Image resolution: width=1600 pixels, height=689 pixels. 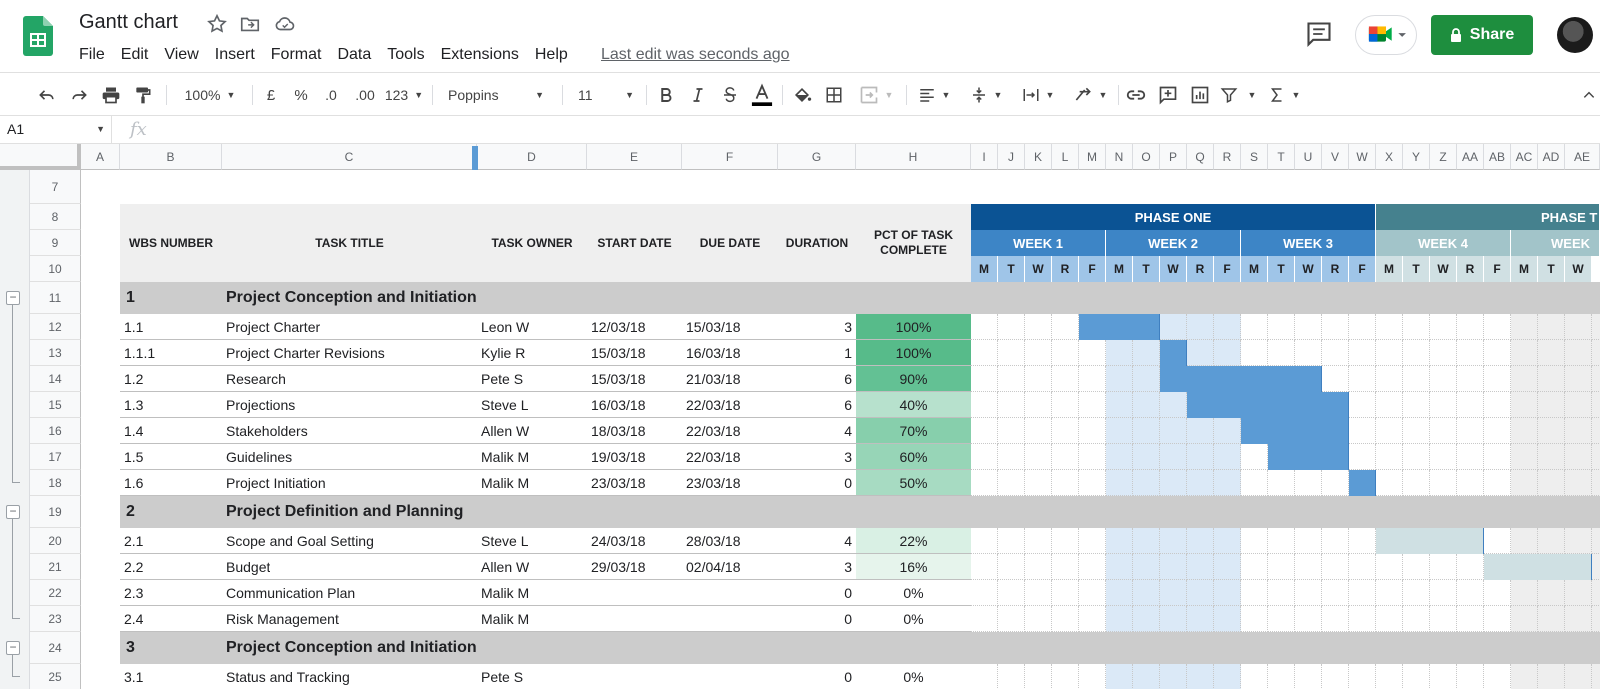 I want to click on row-header-17: 17, so click(x=55, y=457).